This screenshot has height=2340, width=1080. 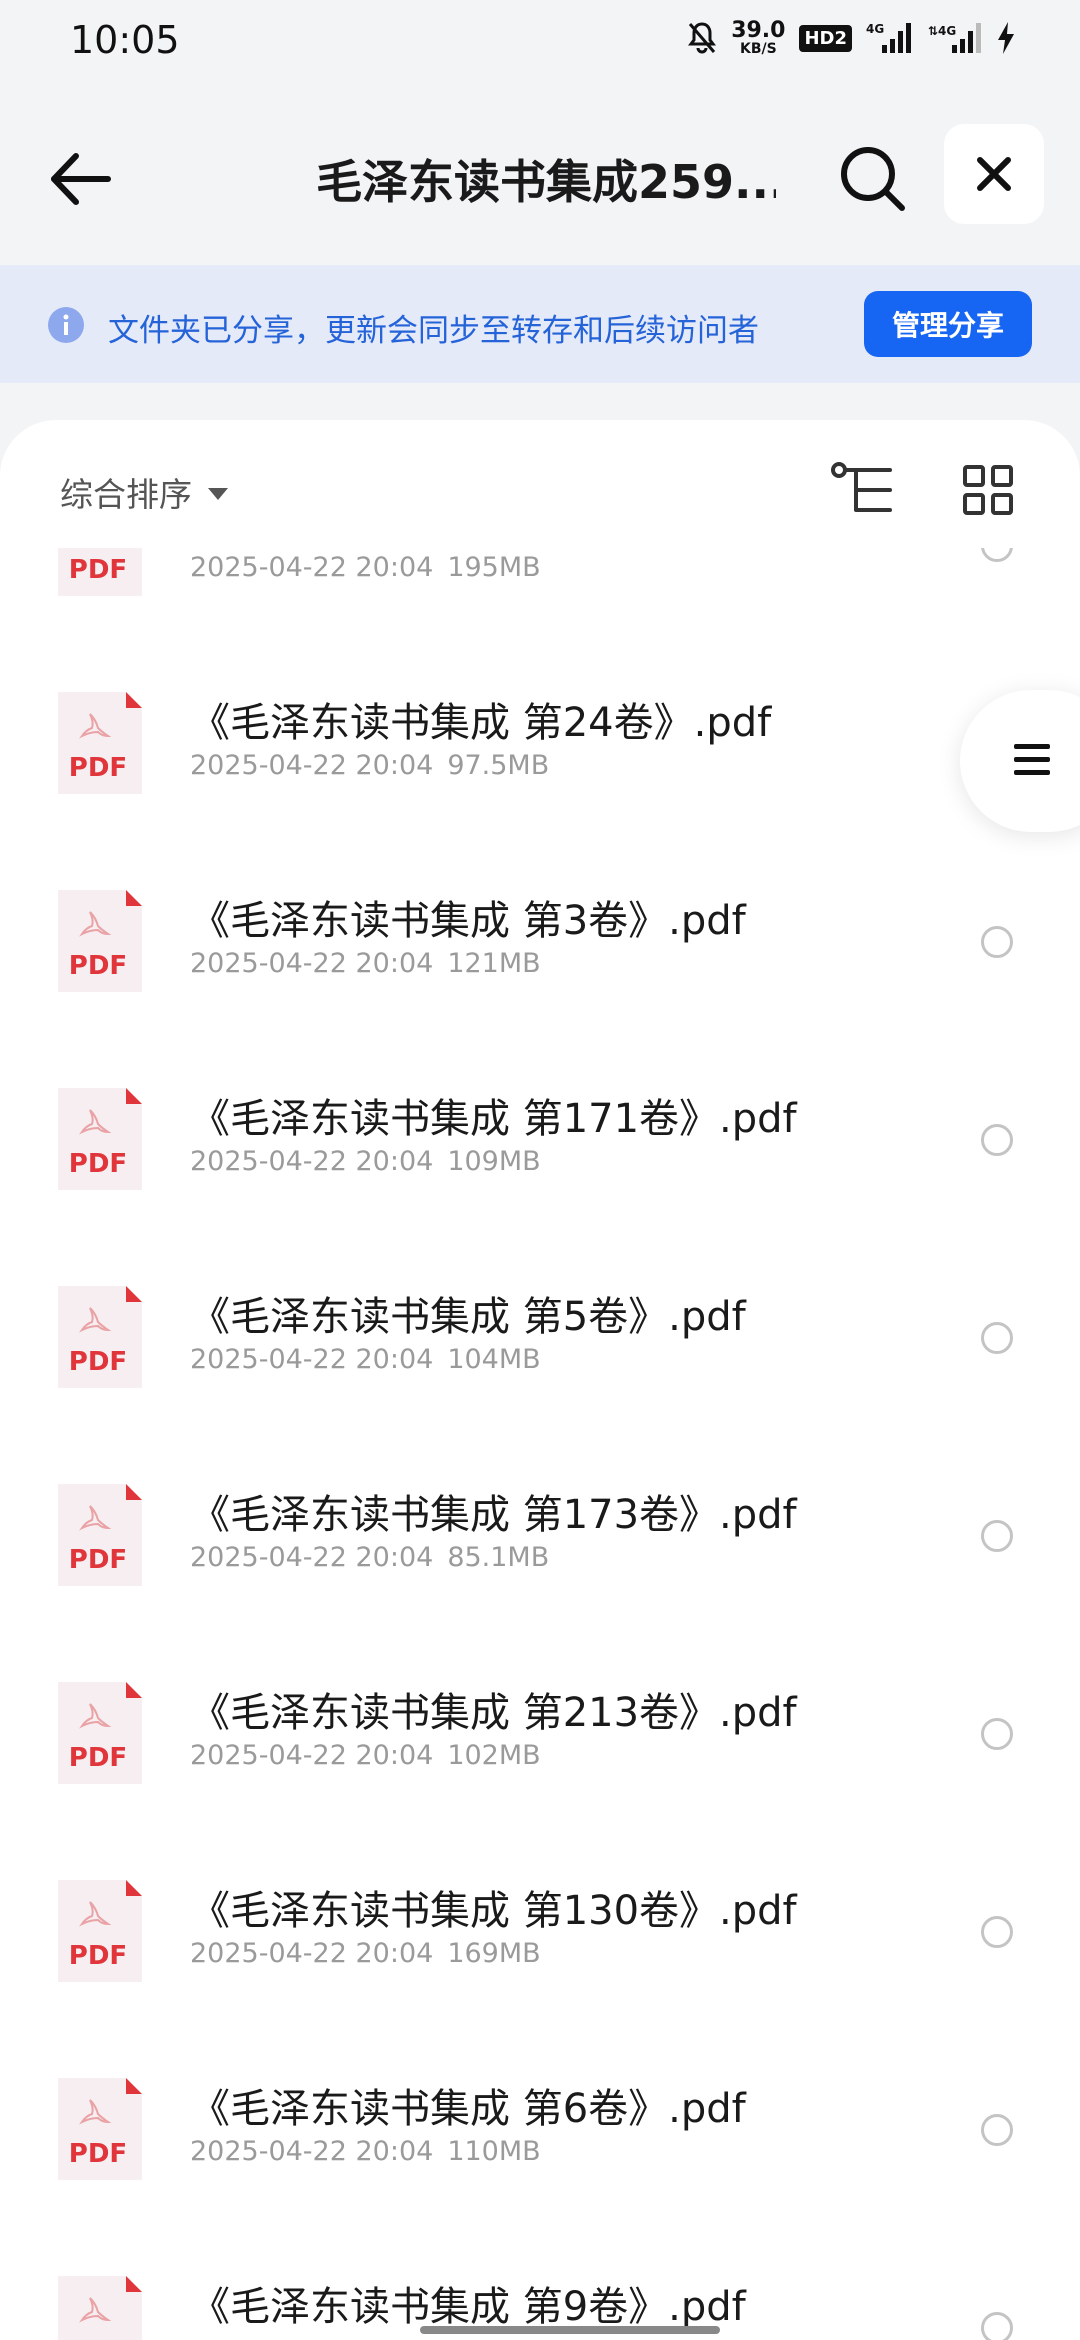 I want to click on search-icon, so click(x=873, y=179).